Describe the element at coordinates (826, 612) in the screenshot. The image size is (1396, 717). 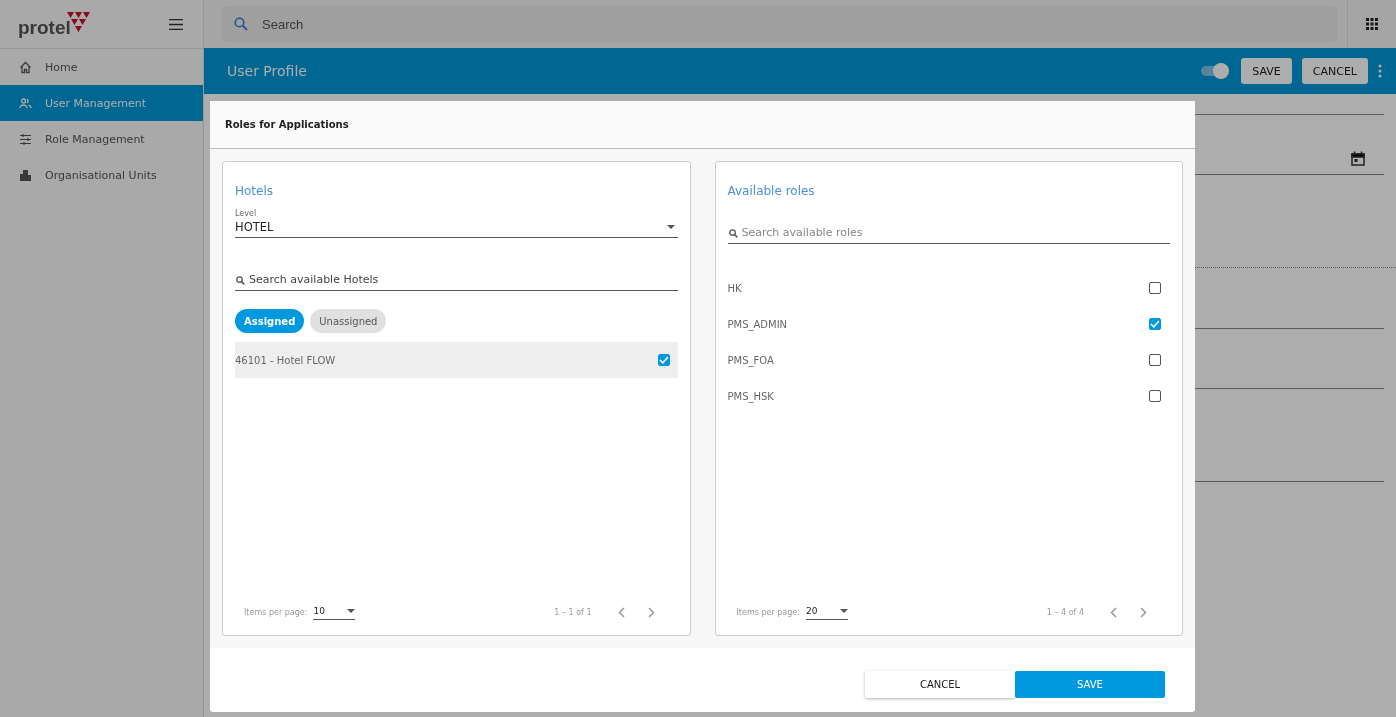
I see `page-size-select: 20` at that location.